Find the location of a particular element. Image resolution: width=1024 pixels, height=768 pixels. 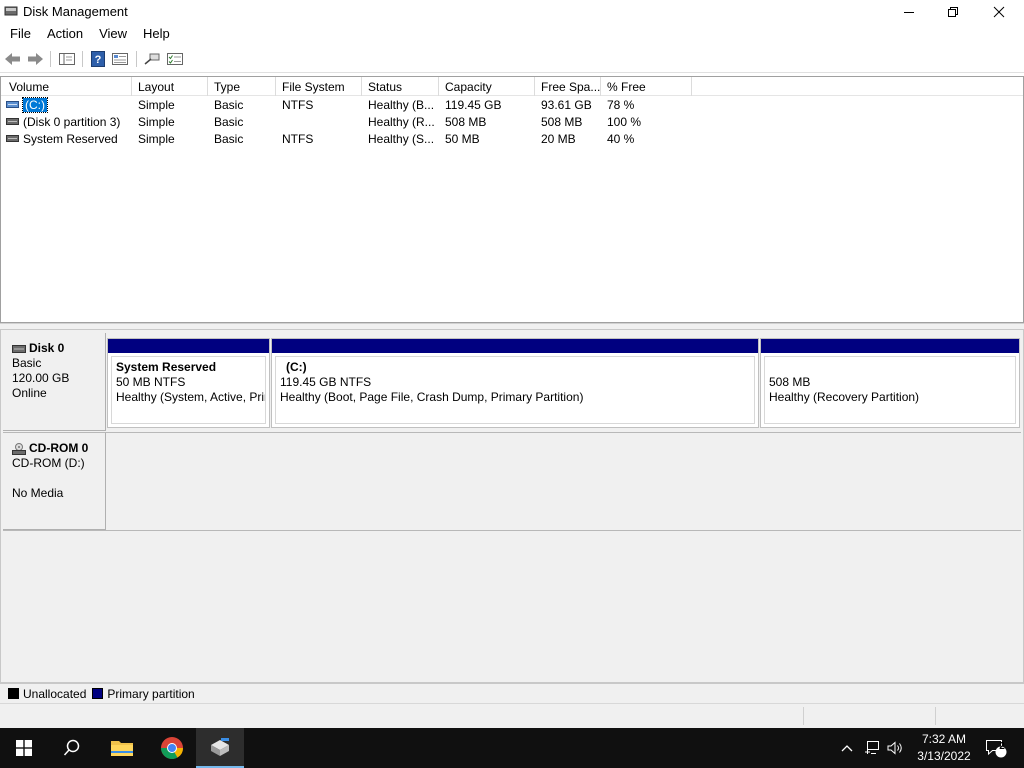

network-button is located at coordinates (872, 748).